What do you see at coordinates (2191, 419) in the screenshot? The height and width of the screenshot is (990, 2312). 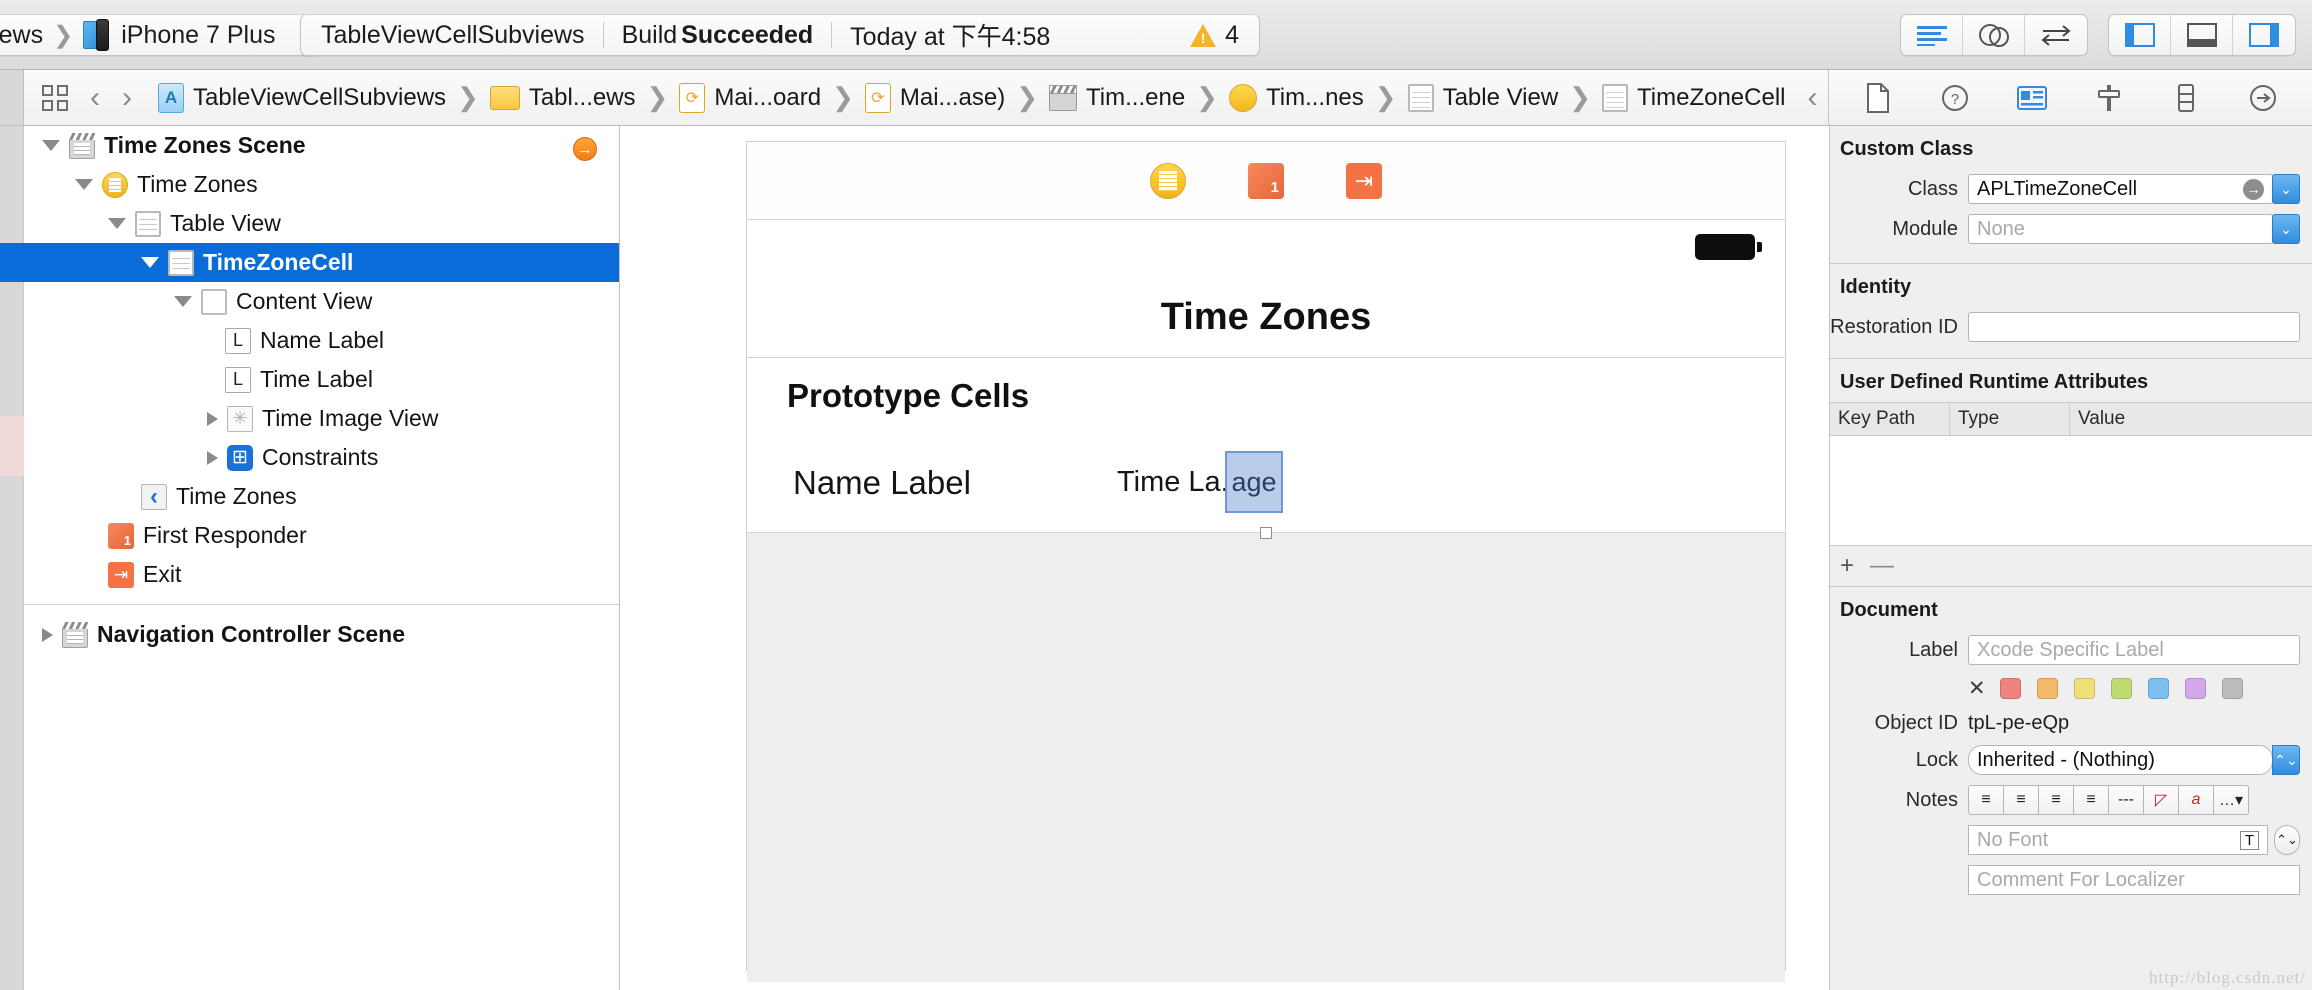 I see `column-value: Value` at bounding box center [2191, 419].